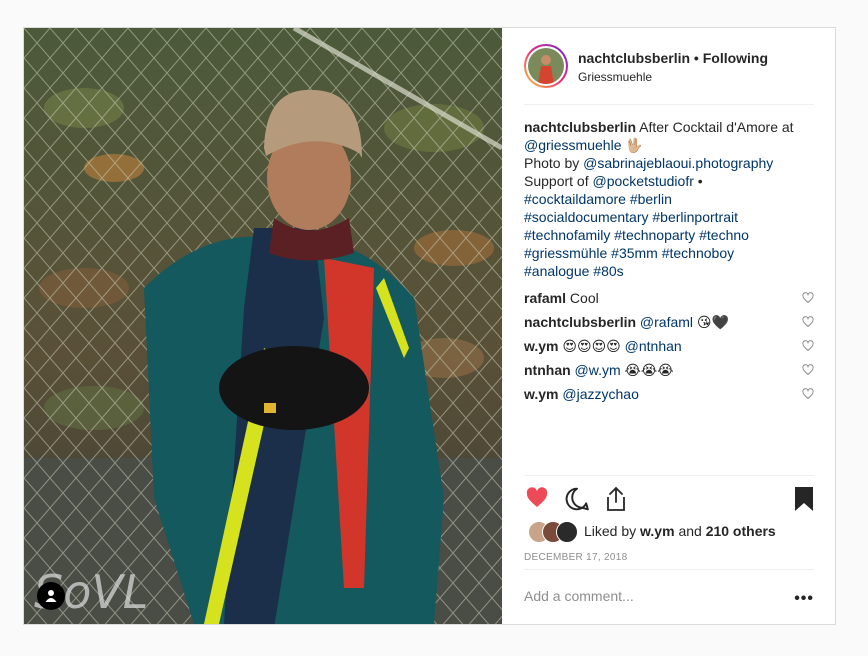 The width and height of the screenshot is (868, 656). I want to click on caption-mention: @griessmuehle, so click(572, 145).